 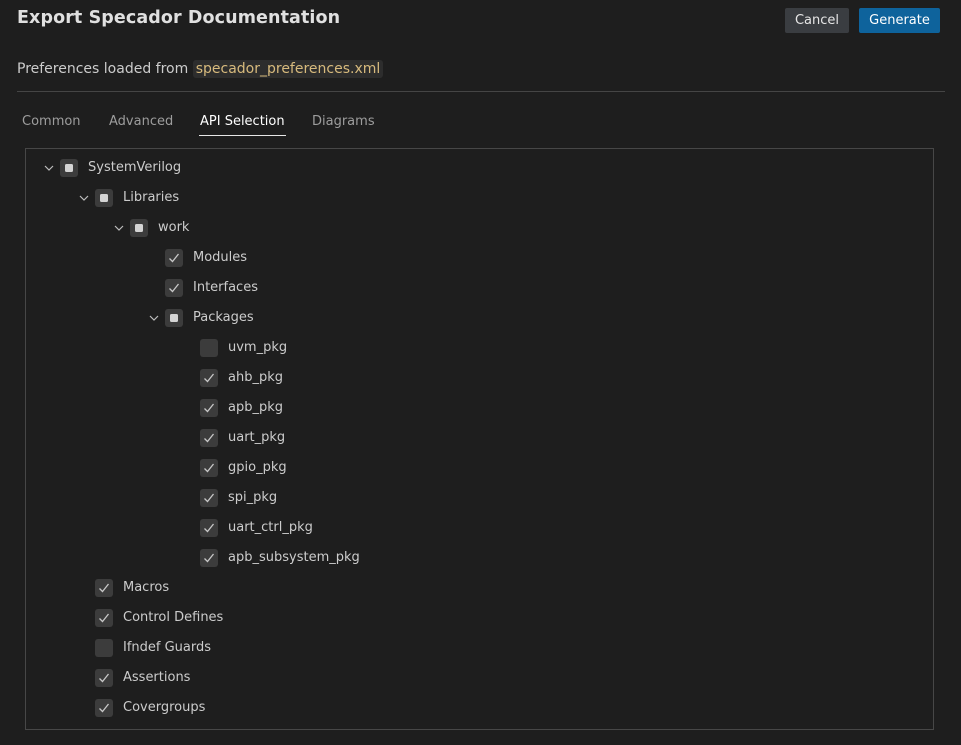 What do you see at coordinates (479, 589) in the screenshot?
I see `tree-item: Macros` at bounding box center [479, 589].